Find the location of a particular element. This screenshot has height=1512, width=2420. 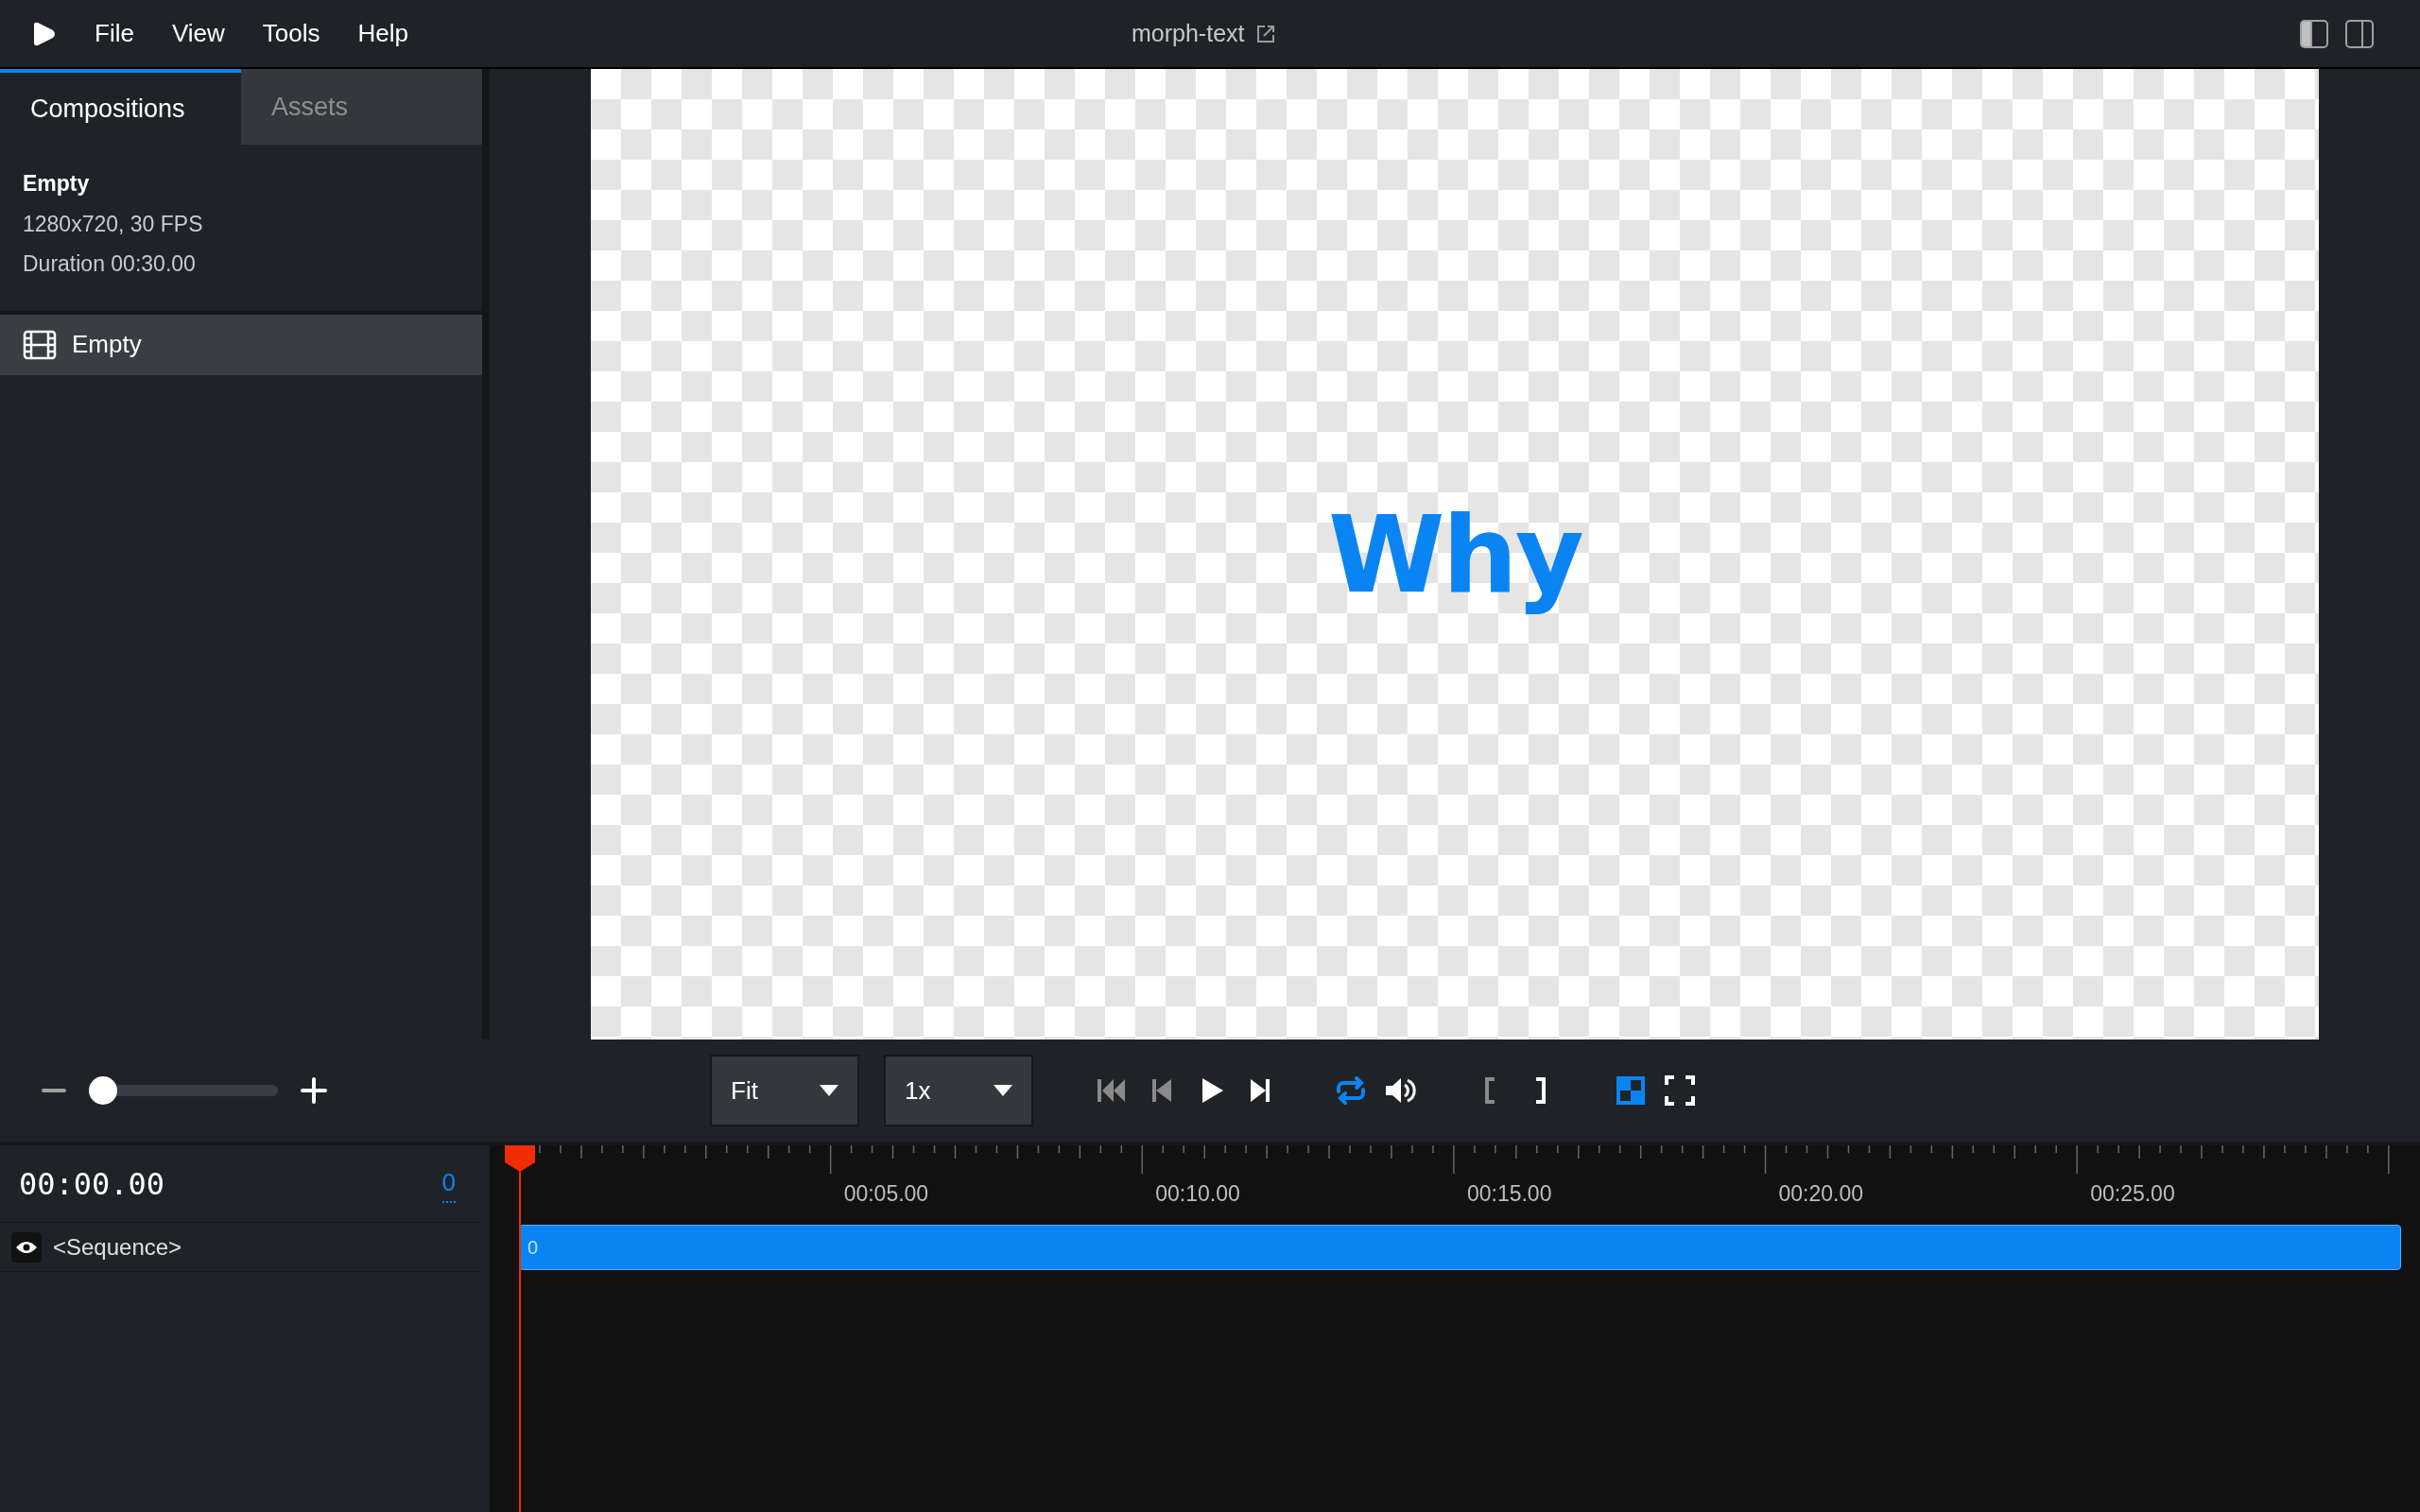

composition-duration: Duration 00:30.00 is located at coordinates (110, 264).